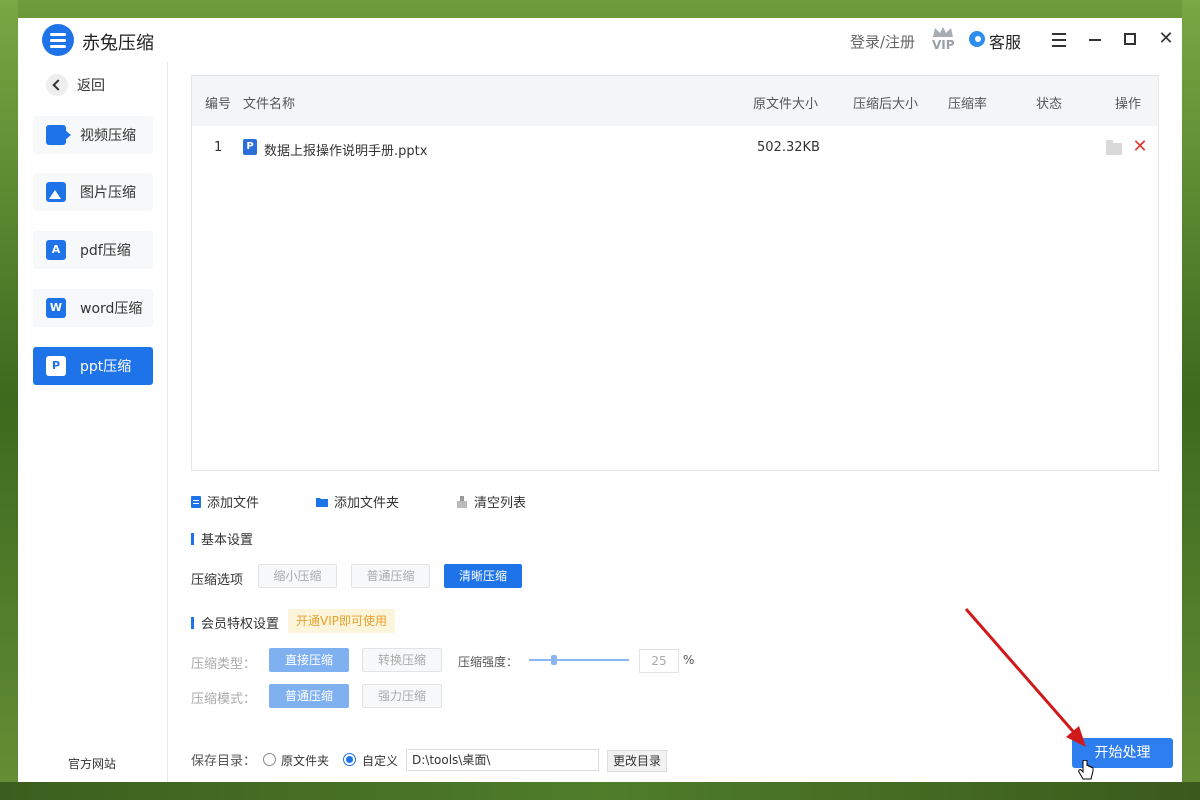 This screenshot has height=800, width=1200. I want to click on vip-label: VIP, so click(943, 45).